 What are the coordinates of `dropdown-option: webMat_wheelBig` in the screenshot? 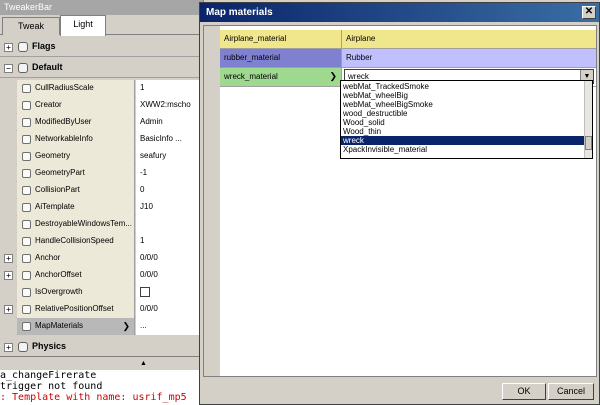 It's located at (463, 95).